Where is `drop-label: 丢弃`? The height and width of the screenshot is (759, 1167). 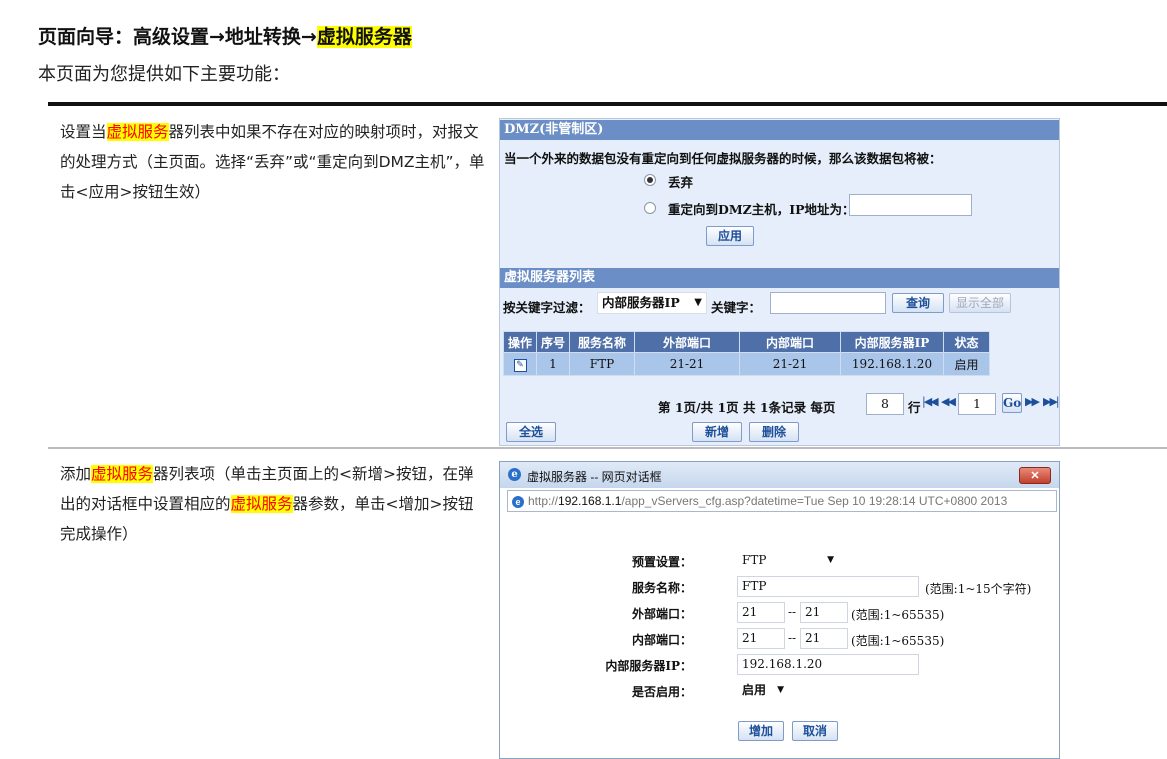
drop-label: 丢弃 is located at coordinates (681, 182).